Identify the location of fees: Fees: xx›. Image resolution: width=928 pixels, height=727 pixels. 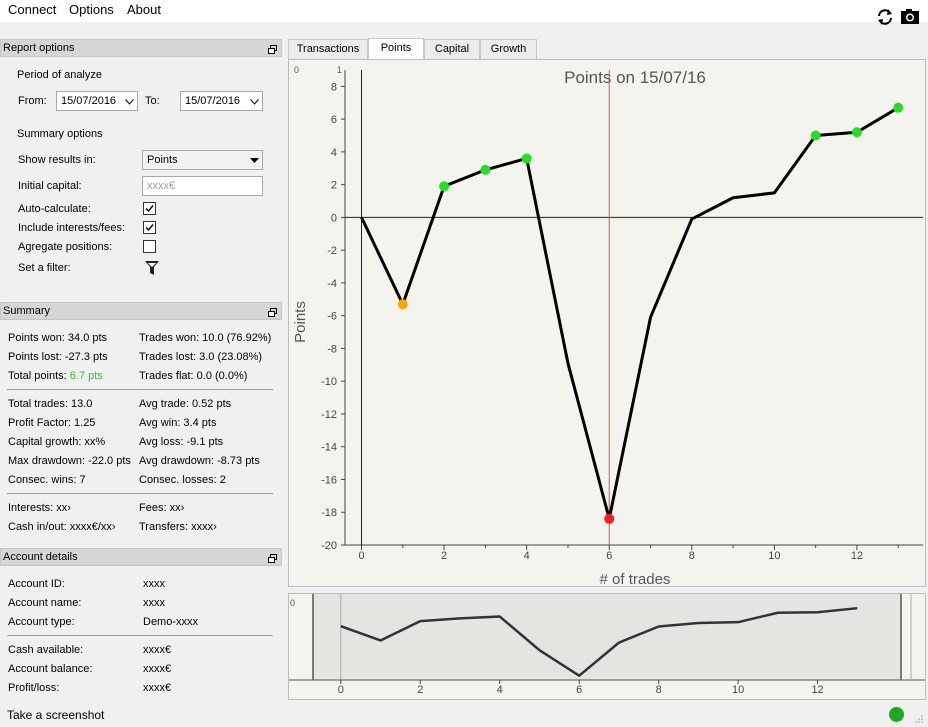
(162, 508).